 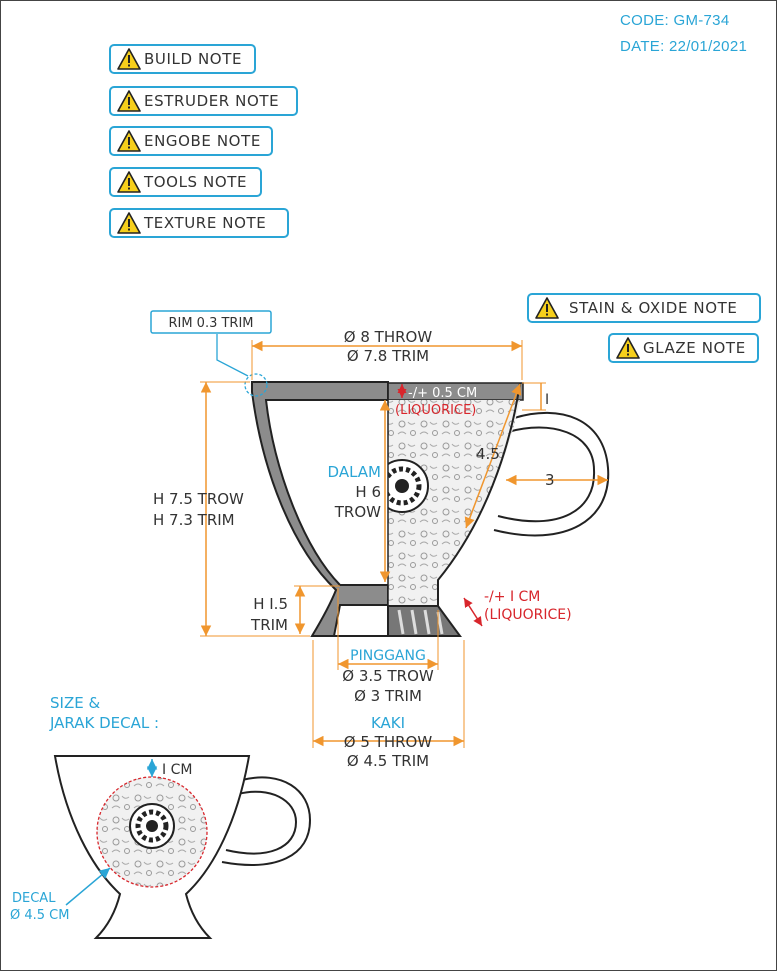 What do you see at coordinates (684, 46) in the screenshot?
I see `date-label: DATE: 22/01/2021` at bounding box center [684, 46].